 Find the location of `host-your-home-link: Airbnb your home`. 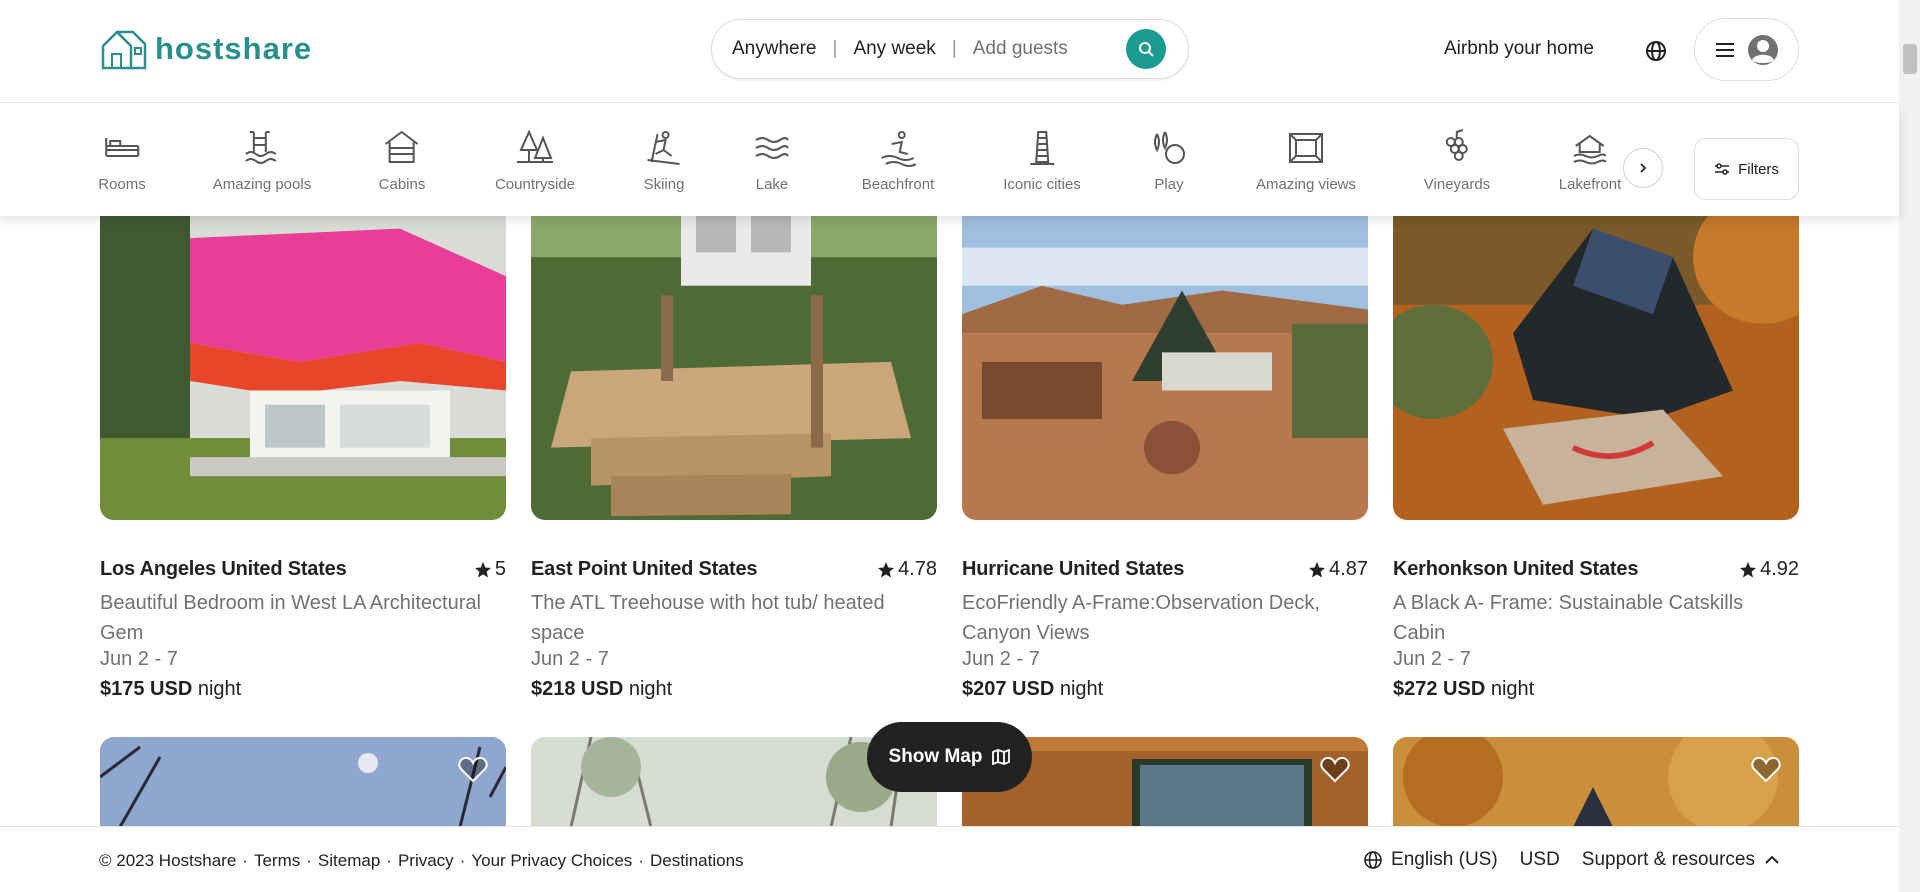

host-your-home-link: Airbnb your home is located at coordinates (1519, 49).